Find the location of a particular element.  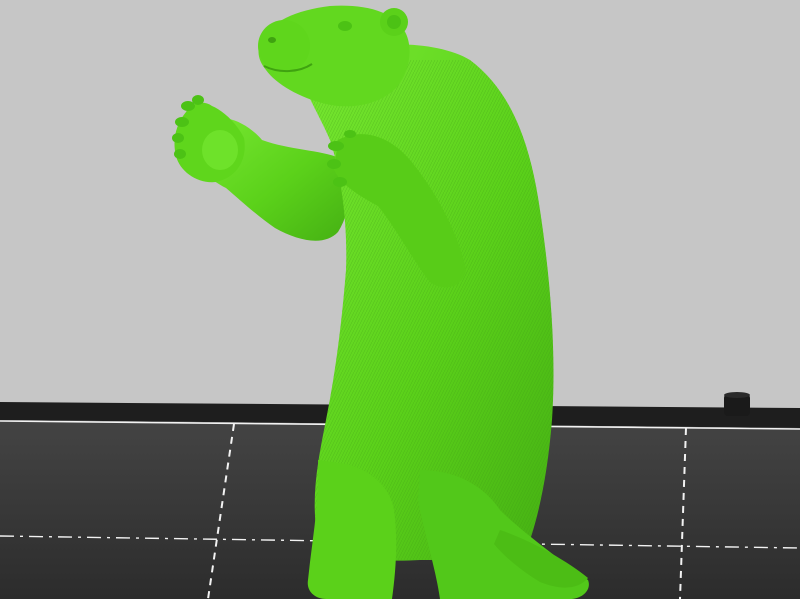

model-ear-inner is located at coordinates (394, 22).